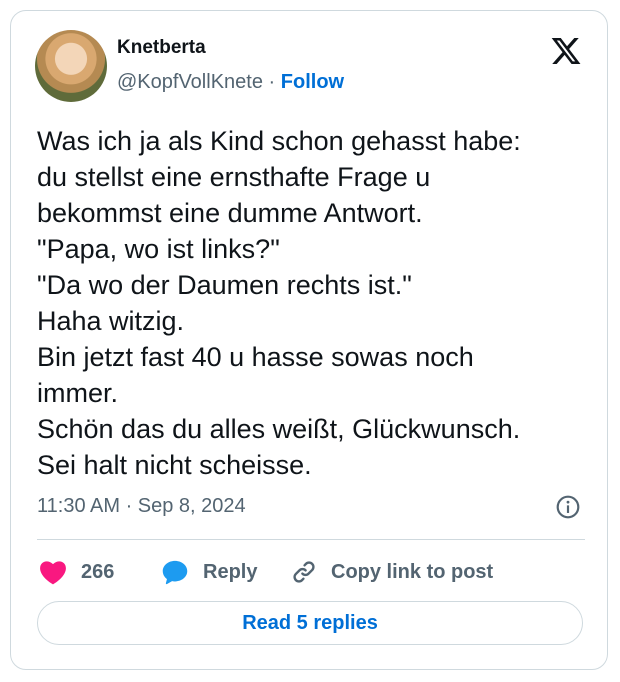 The width and height of the screenshot is (620, 682). What do you see at coordinates (412, 571) in the screenshot?
I see `copy-link-label: Copy link to post` at bounding box center [412, 571].